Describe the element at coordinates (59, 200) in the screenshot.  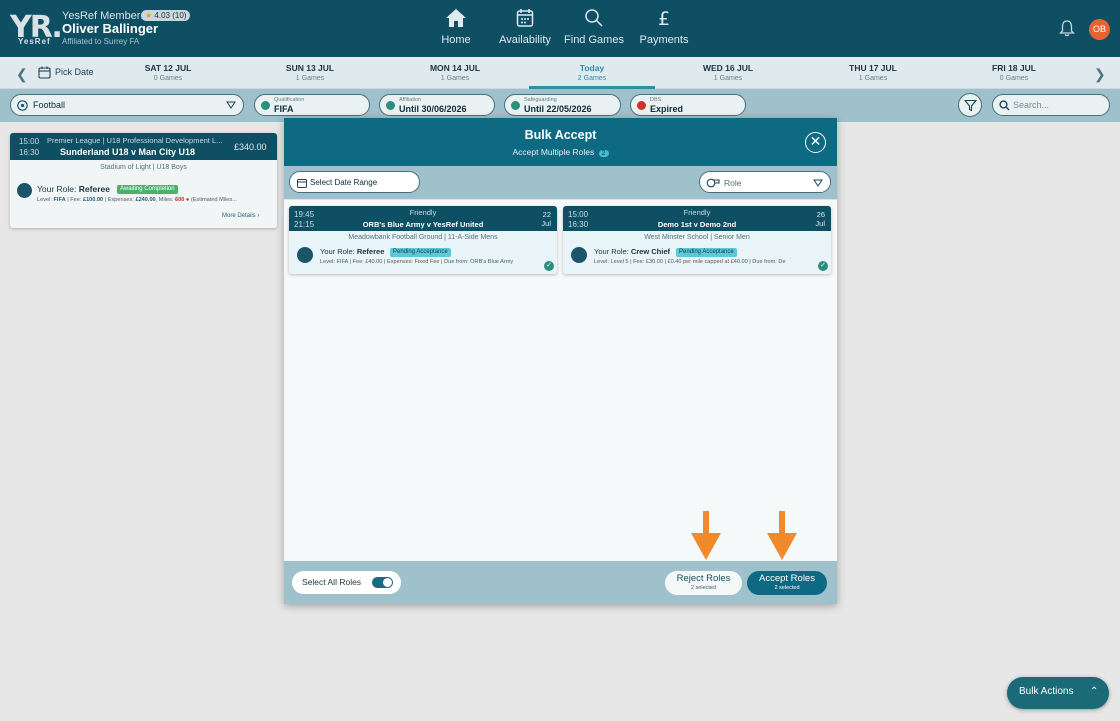
I see `meta-value: FIFA` at that location.